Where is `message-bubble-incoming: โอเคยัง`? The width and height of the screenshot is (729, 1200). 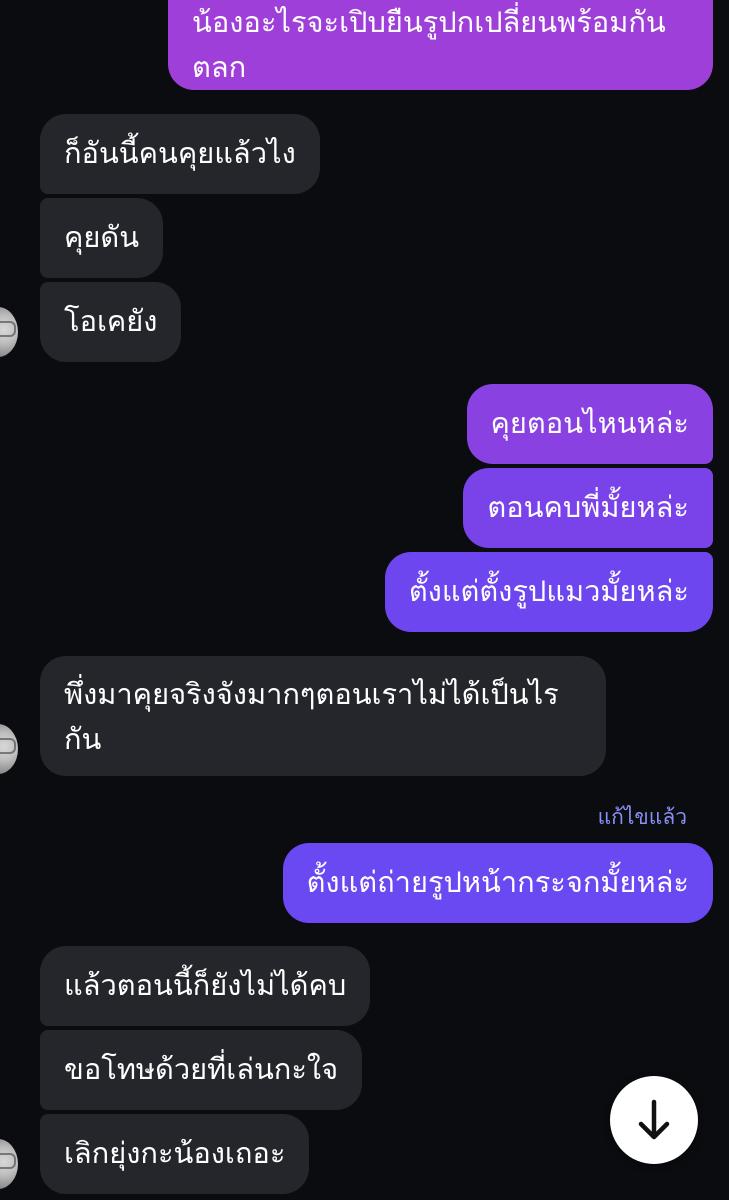 message-bubble-incoming: โอเคยัง is located at coordinates (111, 322).